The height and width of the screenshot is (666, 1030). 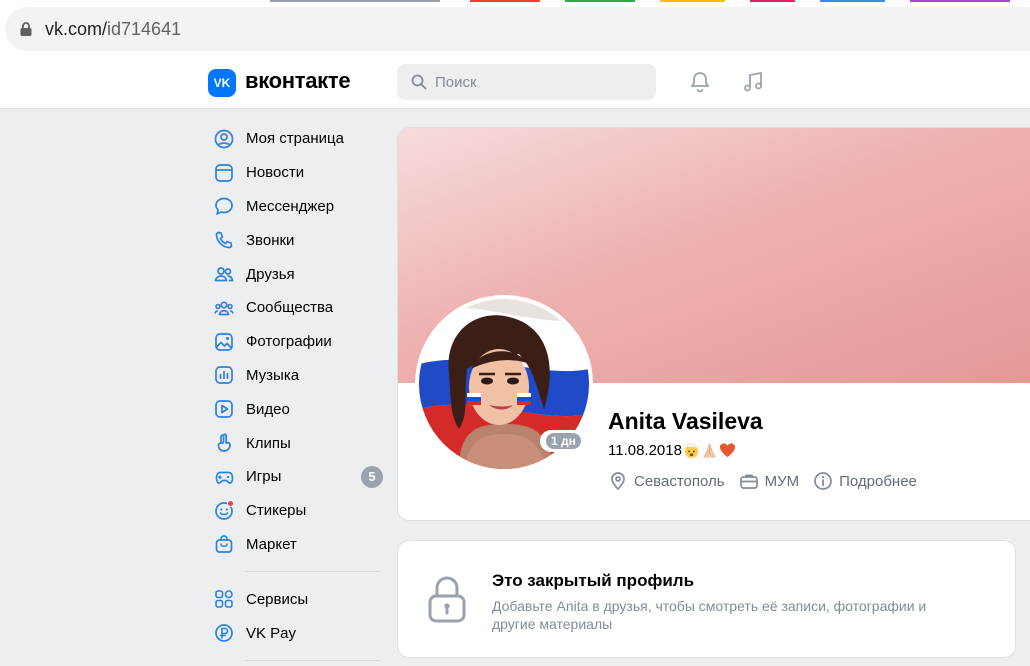 What do you see at coordinates (372, 476) in the screenshot?
I see `games-count-badge: 5` at bounding box center [372, 476].